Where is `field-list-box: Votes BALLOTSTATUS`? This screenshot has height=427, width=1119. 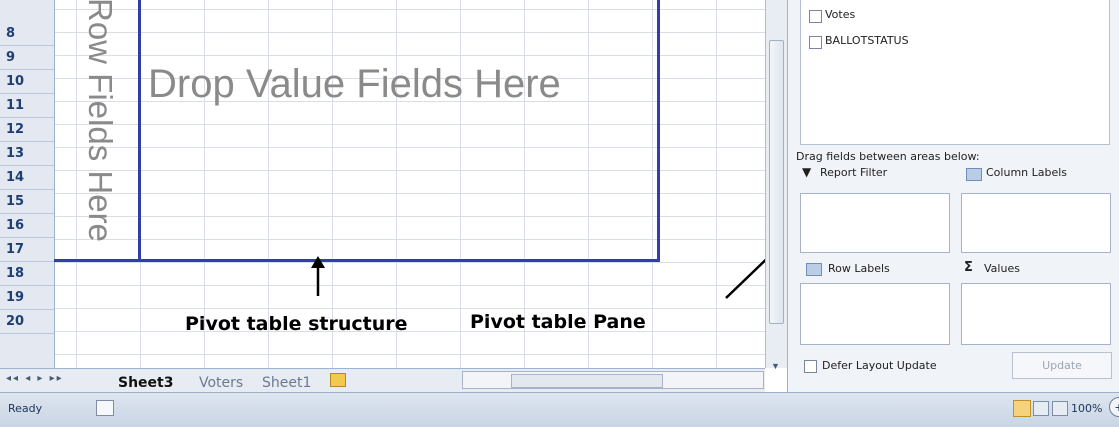 field-list-box: Votes BALLOTSTATUS is located at coordinates (955, 72).